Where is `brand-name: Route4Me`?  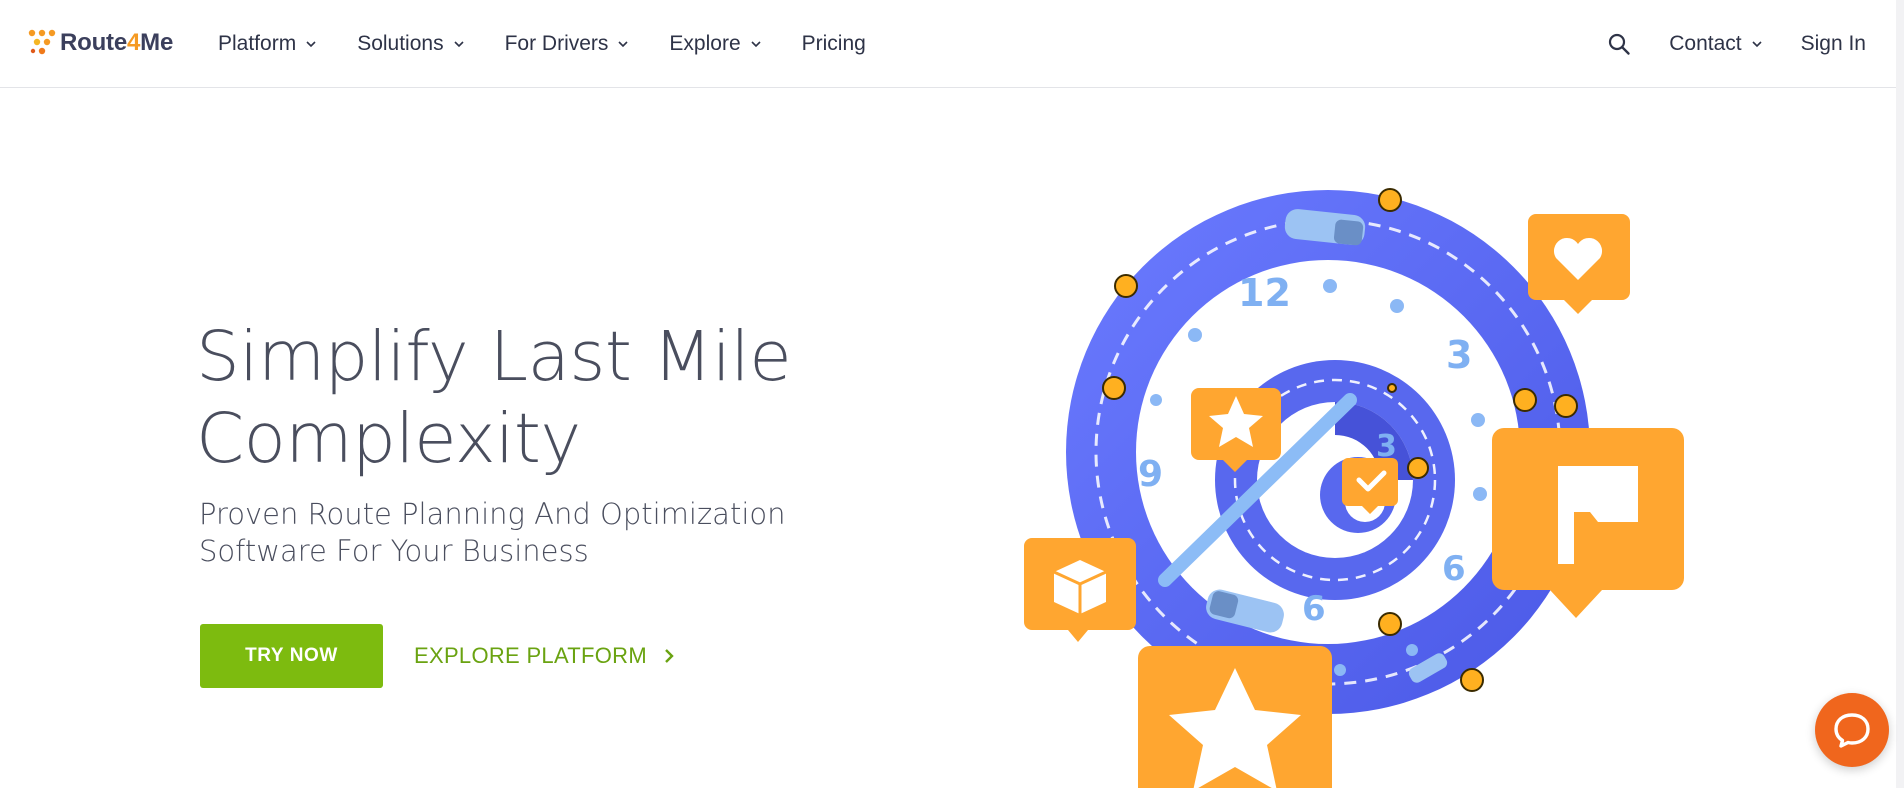 brand-name: Route4Me is located at coordinates (117, 42).